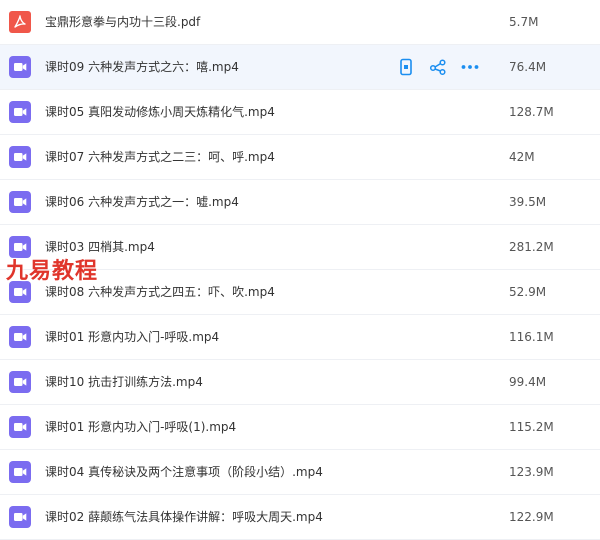 Image resolution: width=600 pixels, height=540 pixels. Describe the element at coordinates (184, 517) in the screenshot. I see `file-name: 课时02 薛颠练气法具体操作讲解：呼吸大周天.mp4` at that location.